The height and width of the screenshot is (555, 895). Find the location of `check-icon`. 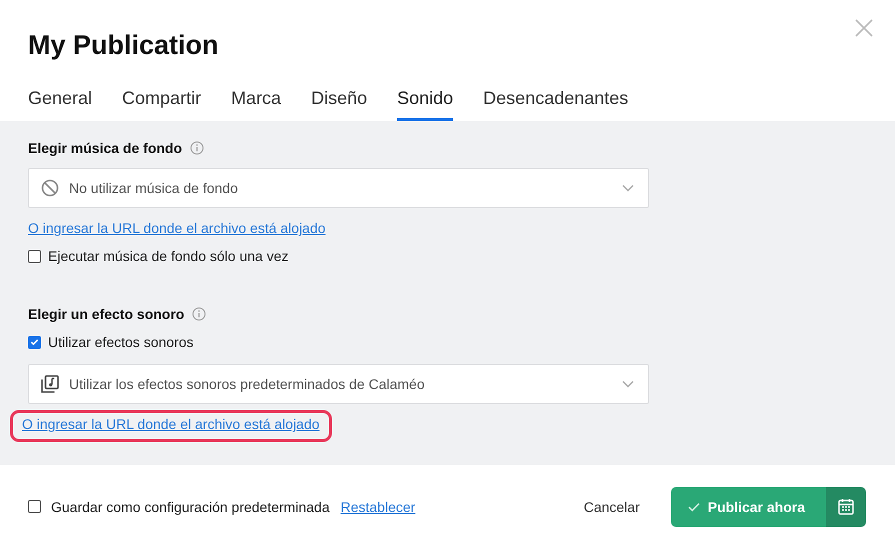

check-icon is located at coordinates (694, 507).